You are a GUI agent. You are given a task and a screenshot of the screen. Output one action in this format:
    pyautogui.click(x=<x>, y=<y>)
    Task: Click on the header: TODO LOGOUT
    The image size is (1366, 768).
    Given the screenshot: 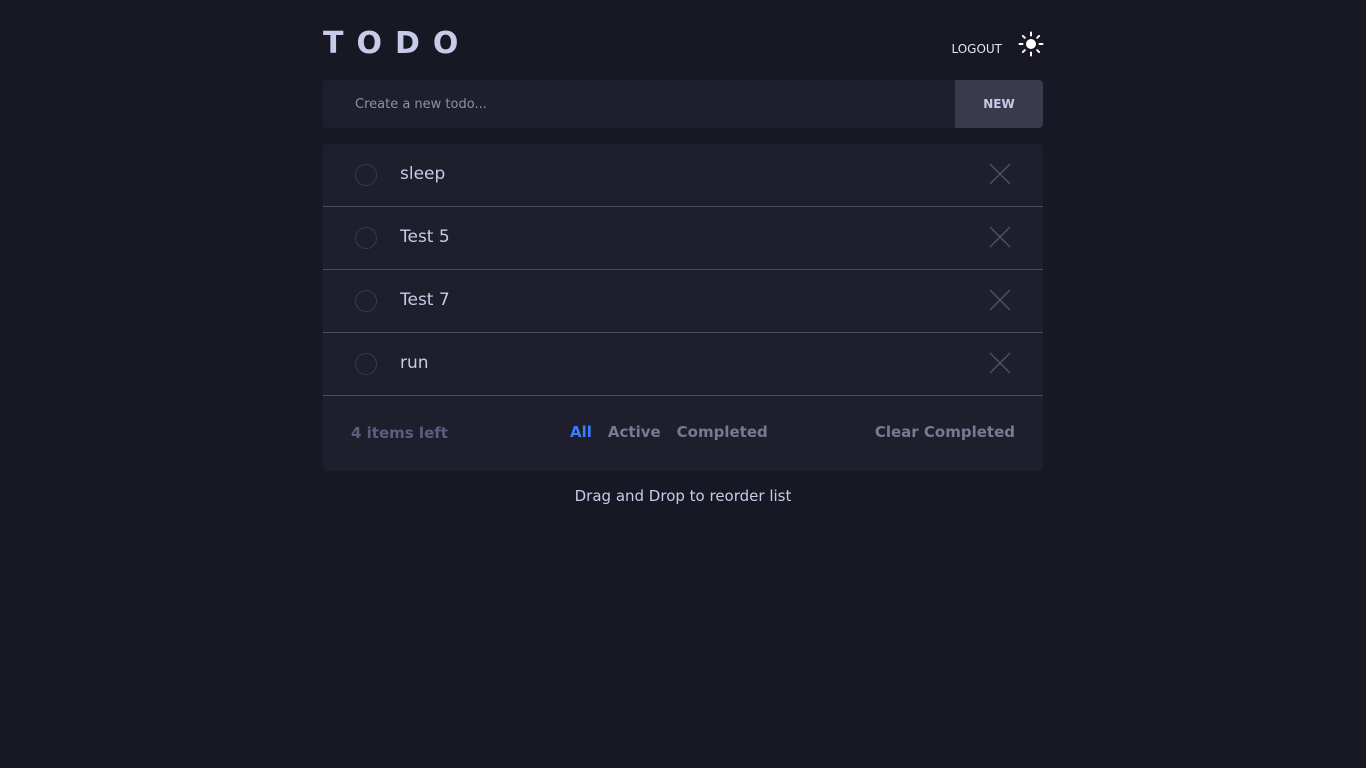 What is the action you would take?
    pyautogui.click(x=683, y=40)
    